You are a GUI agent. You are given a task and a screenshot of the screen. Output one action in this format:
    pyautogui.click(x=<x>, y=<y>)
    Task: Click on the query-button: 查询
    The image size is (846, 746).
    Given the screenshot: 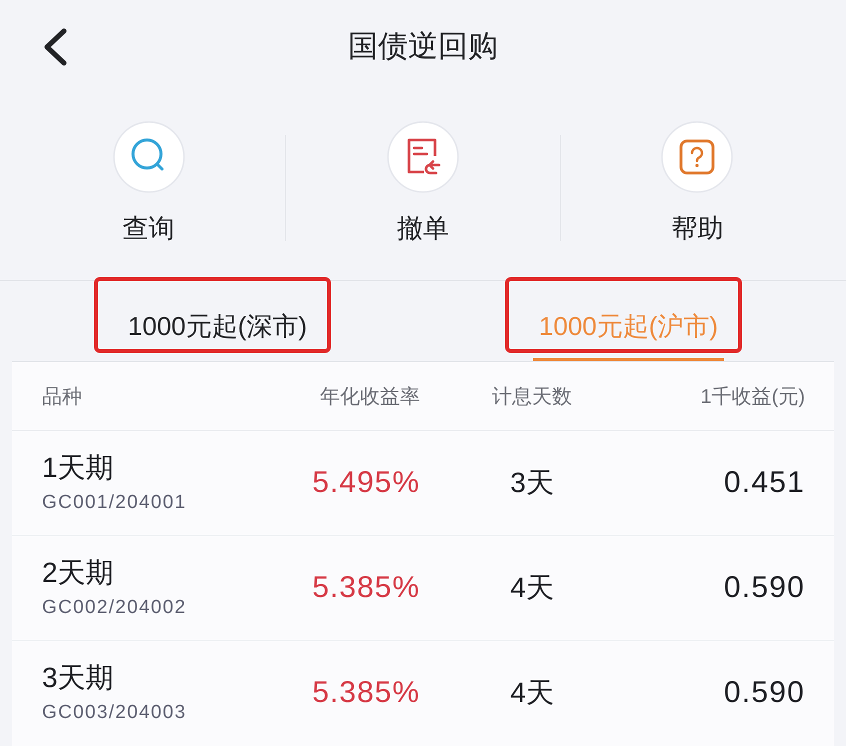 What is the action you would take?
    pyautogui.click(x=148, y=182)
    